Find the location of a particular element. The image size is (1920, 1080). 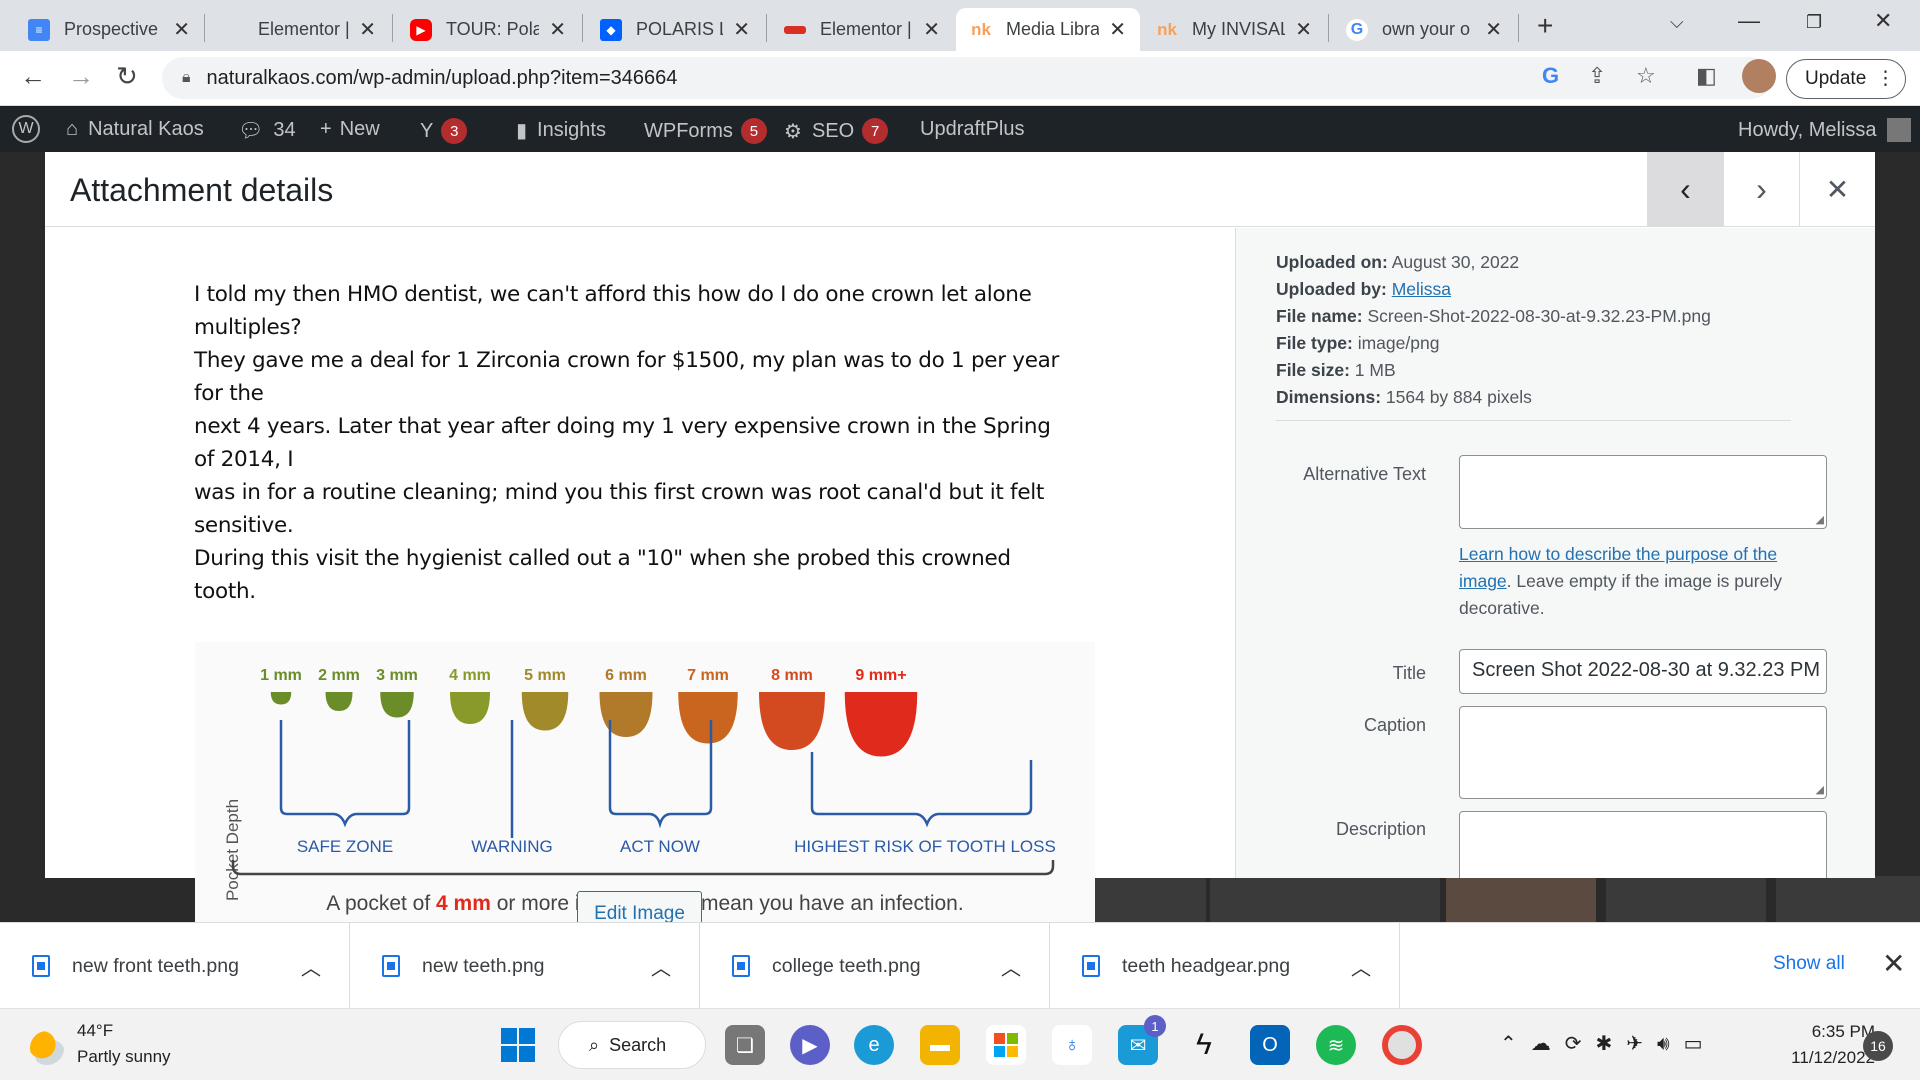

site-name-link: ⌂ Natural Kaos is located at coordinates (135, 129).